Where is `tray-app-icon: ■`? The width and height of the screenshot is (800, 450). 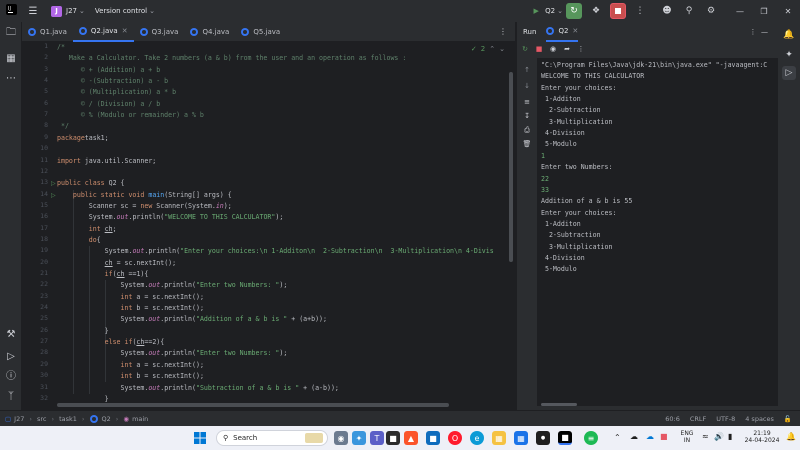 tray-app-icon: ■ is located at coordinates (664, 437).